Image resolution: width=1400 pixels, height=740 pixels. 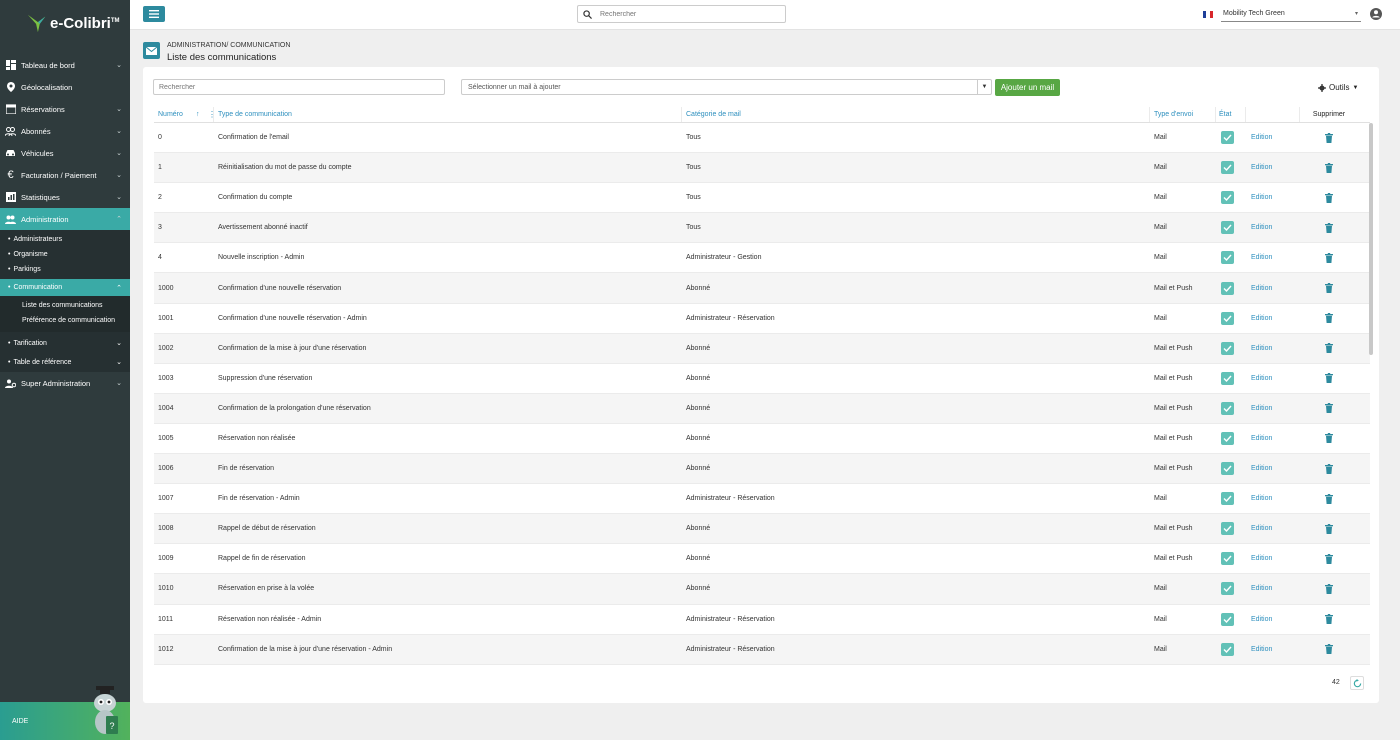 What do you see at coordinates (10, 197) in the screenshot?
I see `bar-chart-icon` at bounding box center [10, 197].